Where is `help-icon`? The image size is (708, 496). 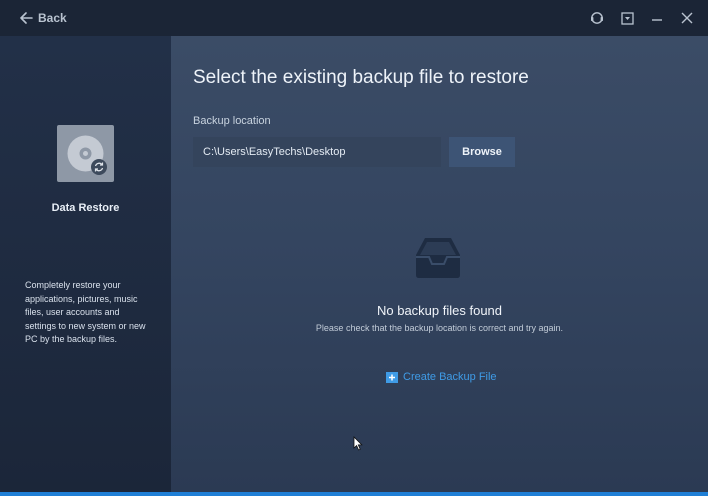
help-icon is located at coordinates (597, 18).